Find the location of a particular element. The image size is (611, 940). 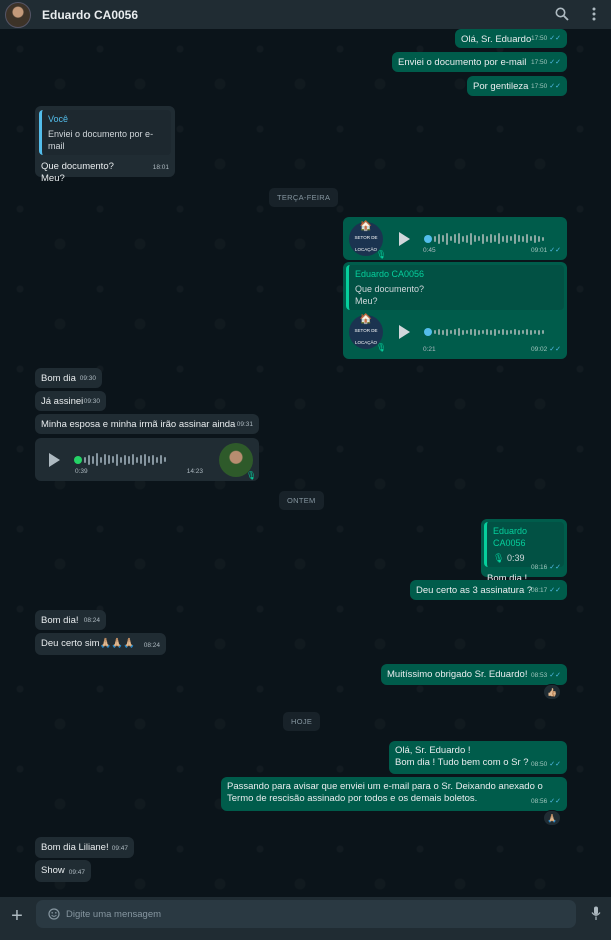

message-text: Deu certo as 3 assinatura ? is located at coordinates (474, 590).